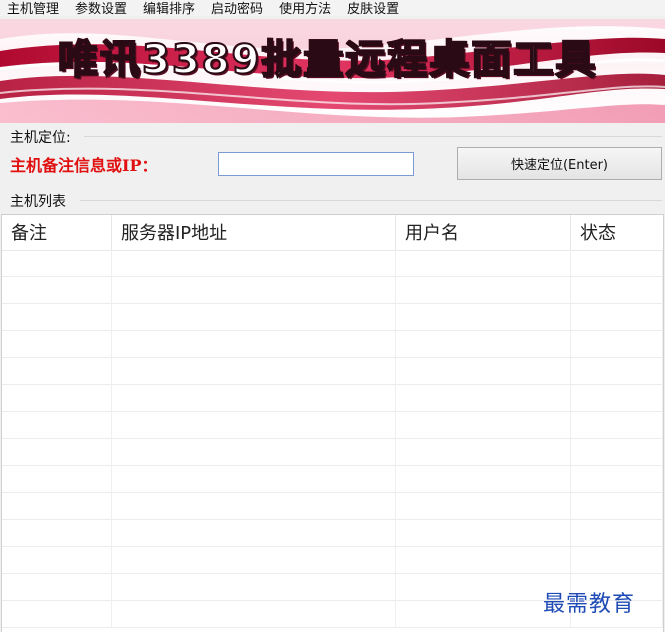 This screenshot has height=632, width=665. I want to click on host-list-group-label: 主机列表, so click(40, 201).